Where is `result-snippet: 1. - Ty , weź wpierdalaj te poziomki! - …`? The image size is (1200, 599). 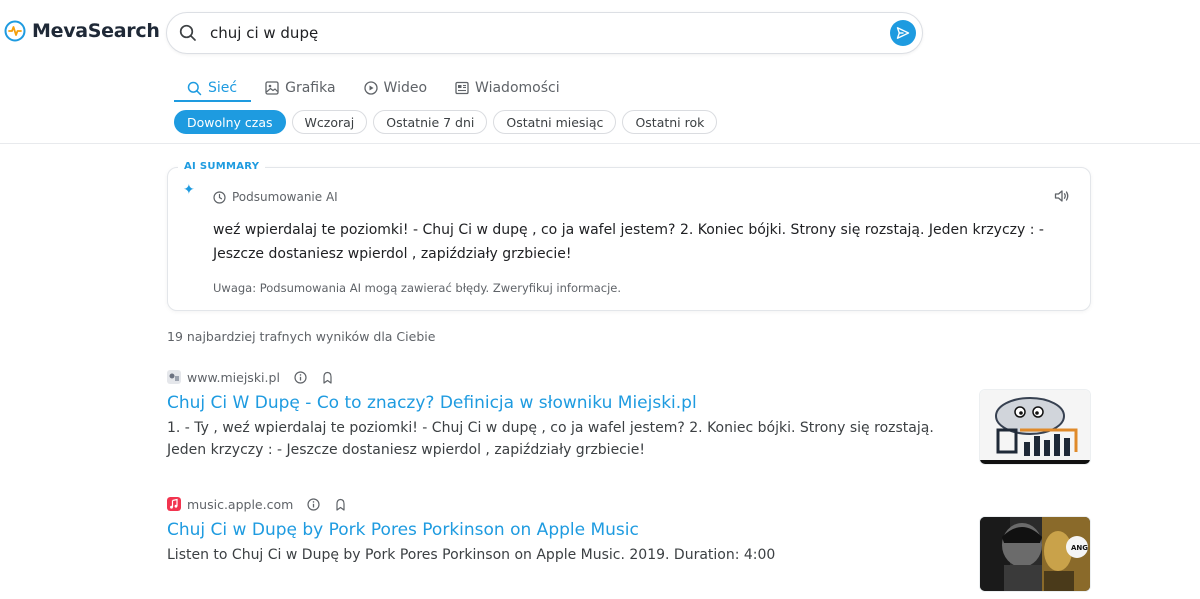
result-snippet: 1. - Ty , weź wpierdalaj te poziomki! - … is located at coordinates (550, 439).